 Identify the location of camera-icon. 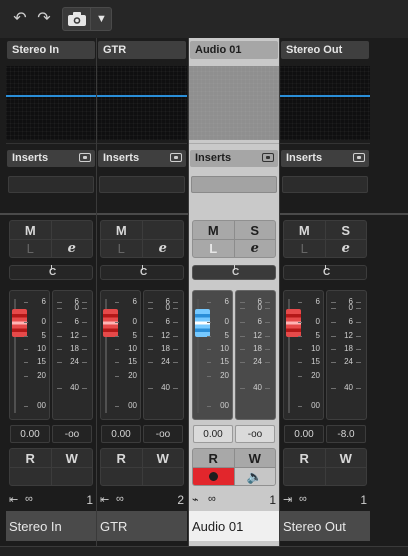
(77, 19).